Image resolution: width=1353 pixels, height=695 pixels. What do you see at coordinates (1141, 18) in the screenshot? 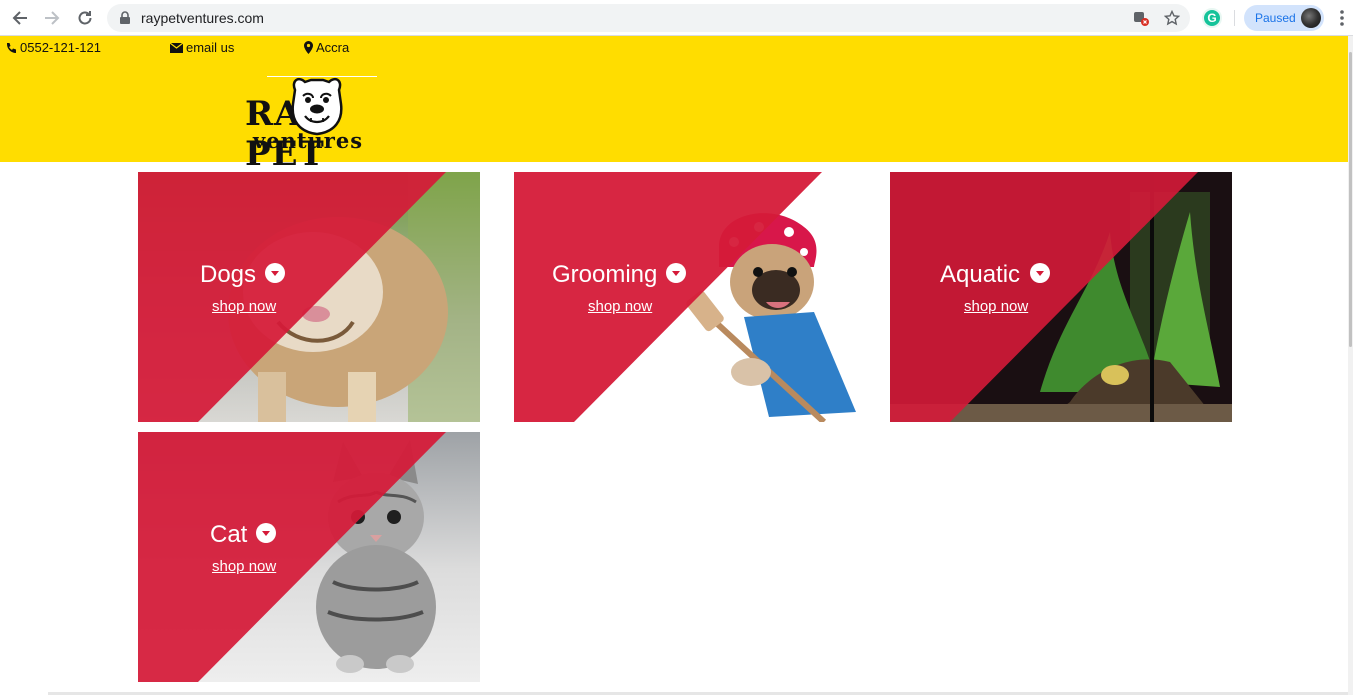
I see `translate-blocked-icon` at bounding box center [1141, 18].